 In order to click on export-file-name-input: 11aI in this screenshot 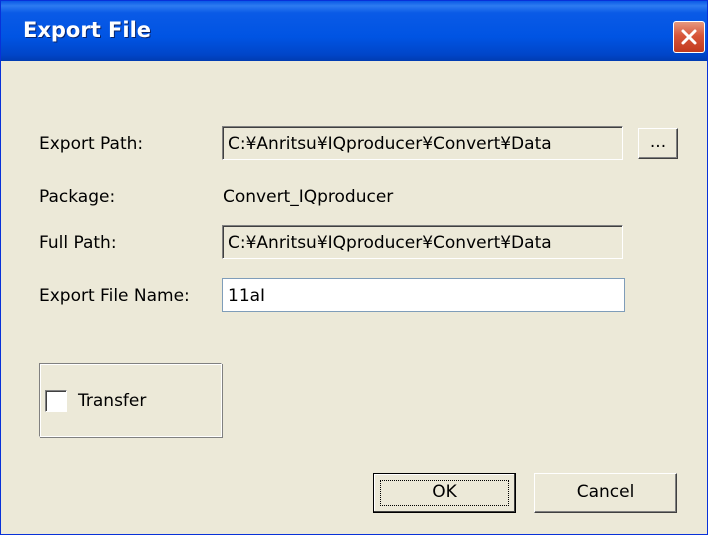, I will do `click(423, 295)`.